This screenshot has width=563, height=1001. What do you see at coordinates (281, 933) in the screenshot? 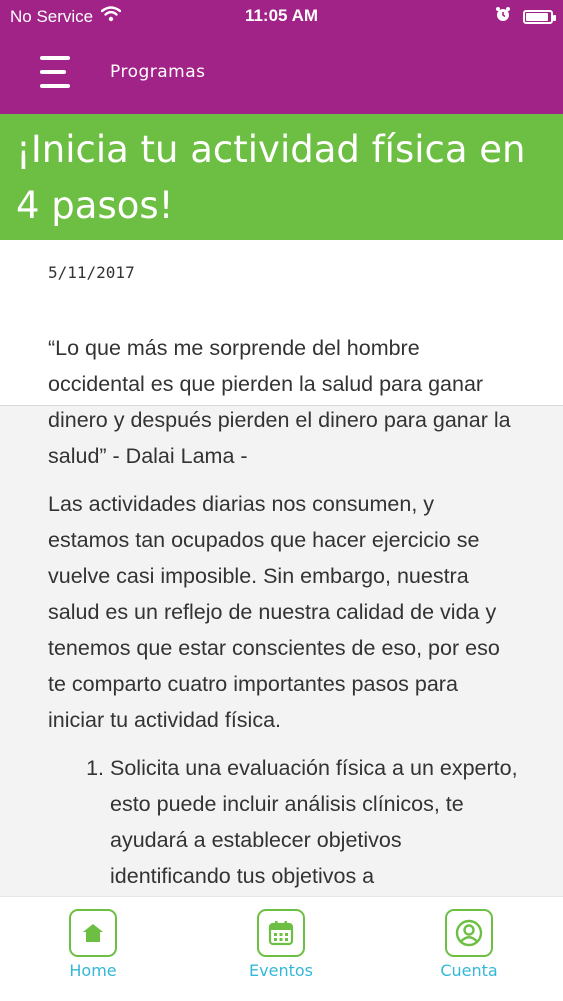
I see `calendar-icon` at bounding box center [281, 933].